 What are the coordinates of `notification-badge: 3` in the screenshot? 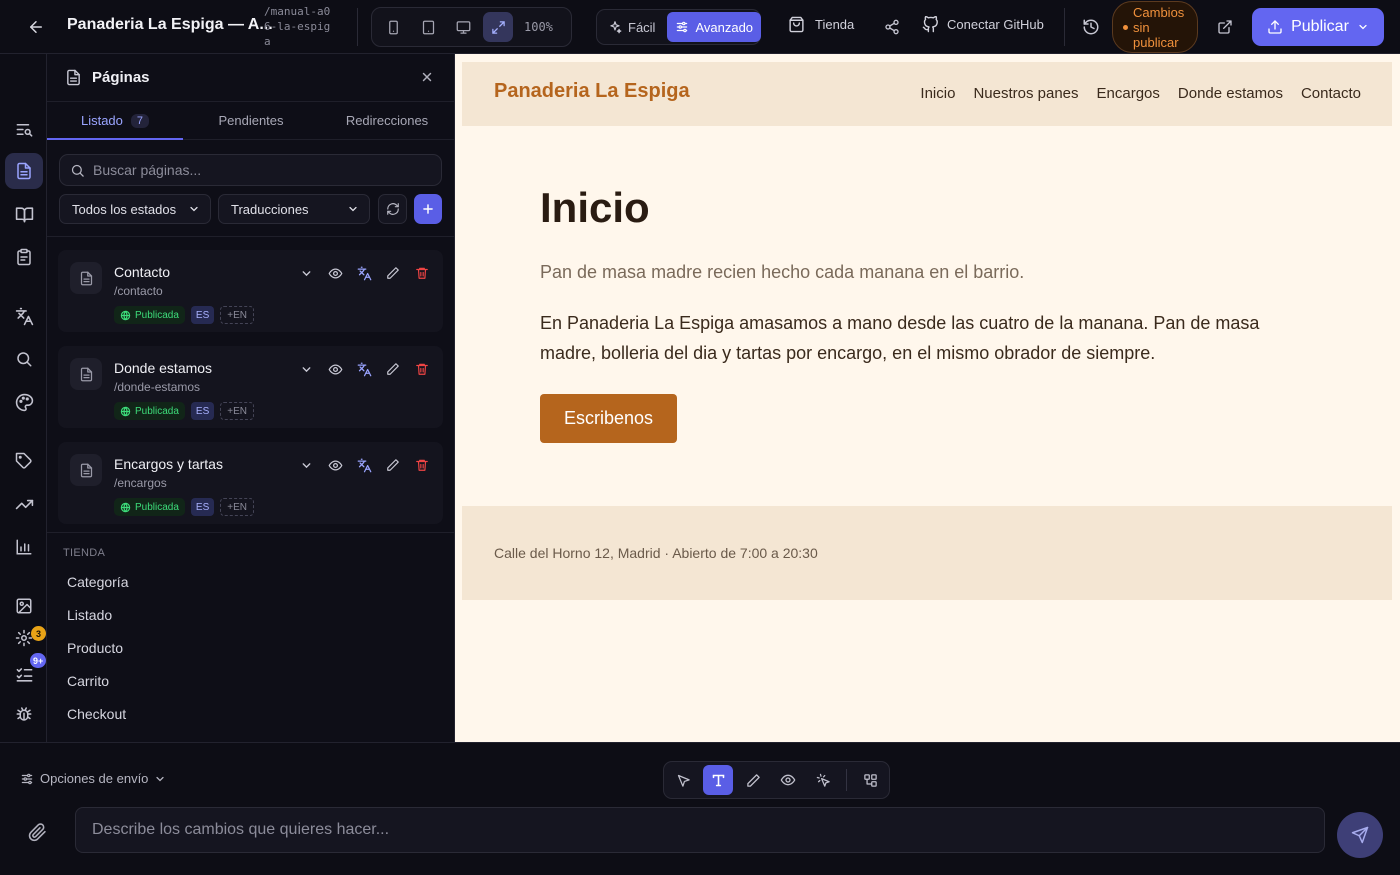 It's located at (38, 633).